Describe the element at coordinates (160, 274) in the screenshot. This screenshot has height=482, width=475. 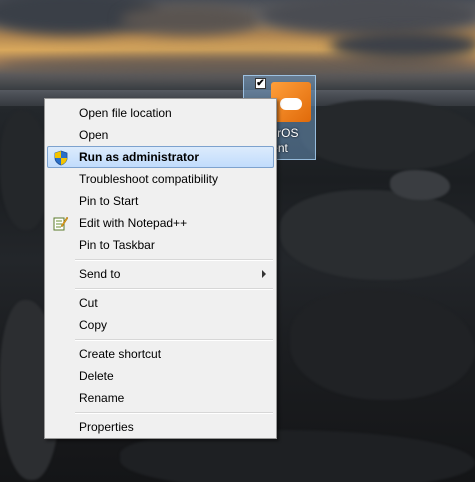
I see `menu-item-send-to: Send to` at that location.